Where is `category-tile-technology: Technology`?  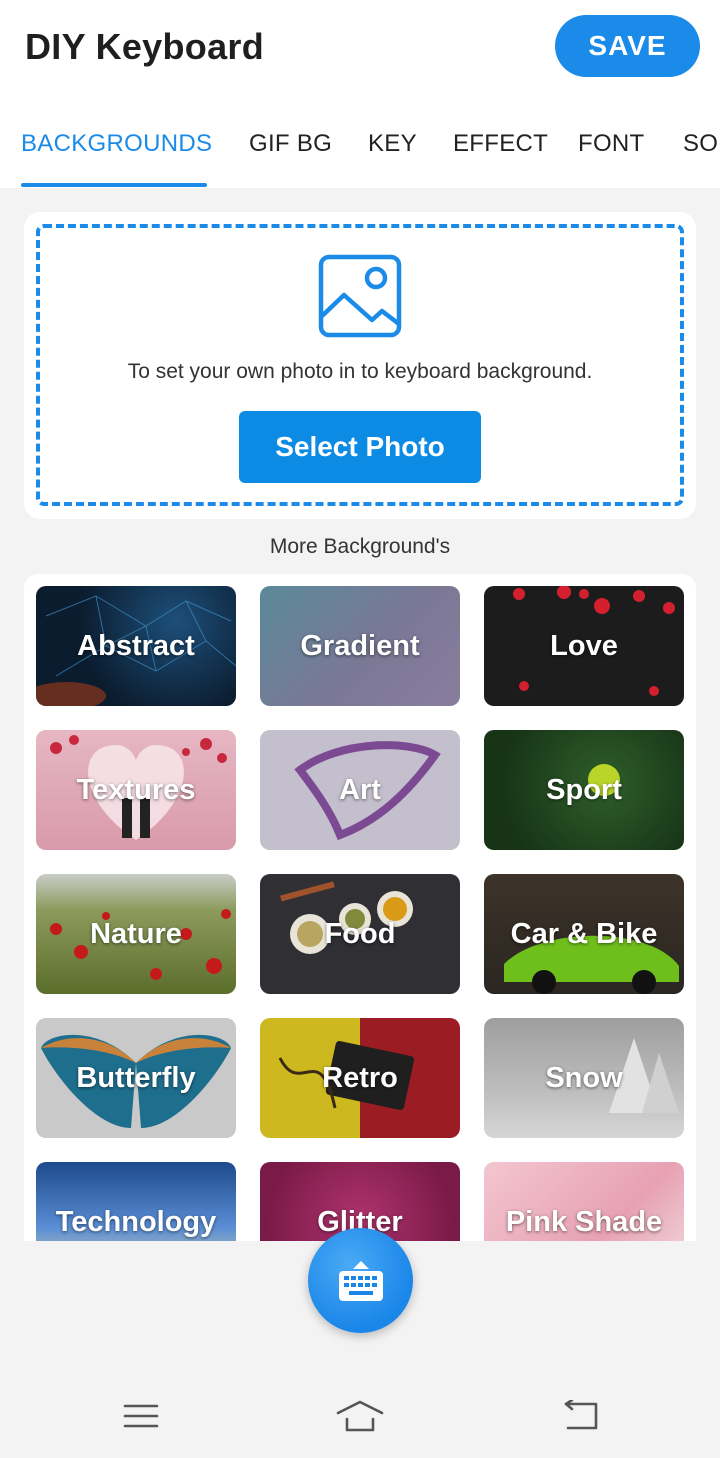
category-tile-technology: Technology is located at coordinates (136, 1201).